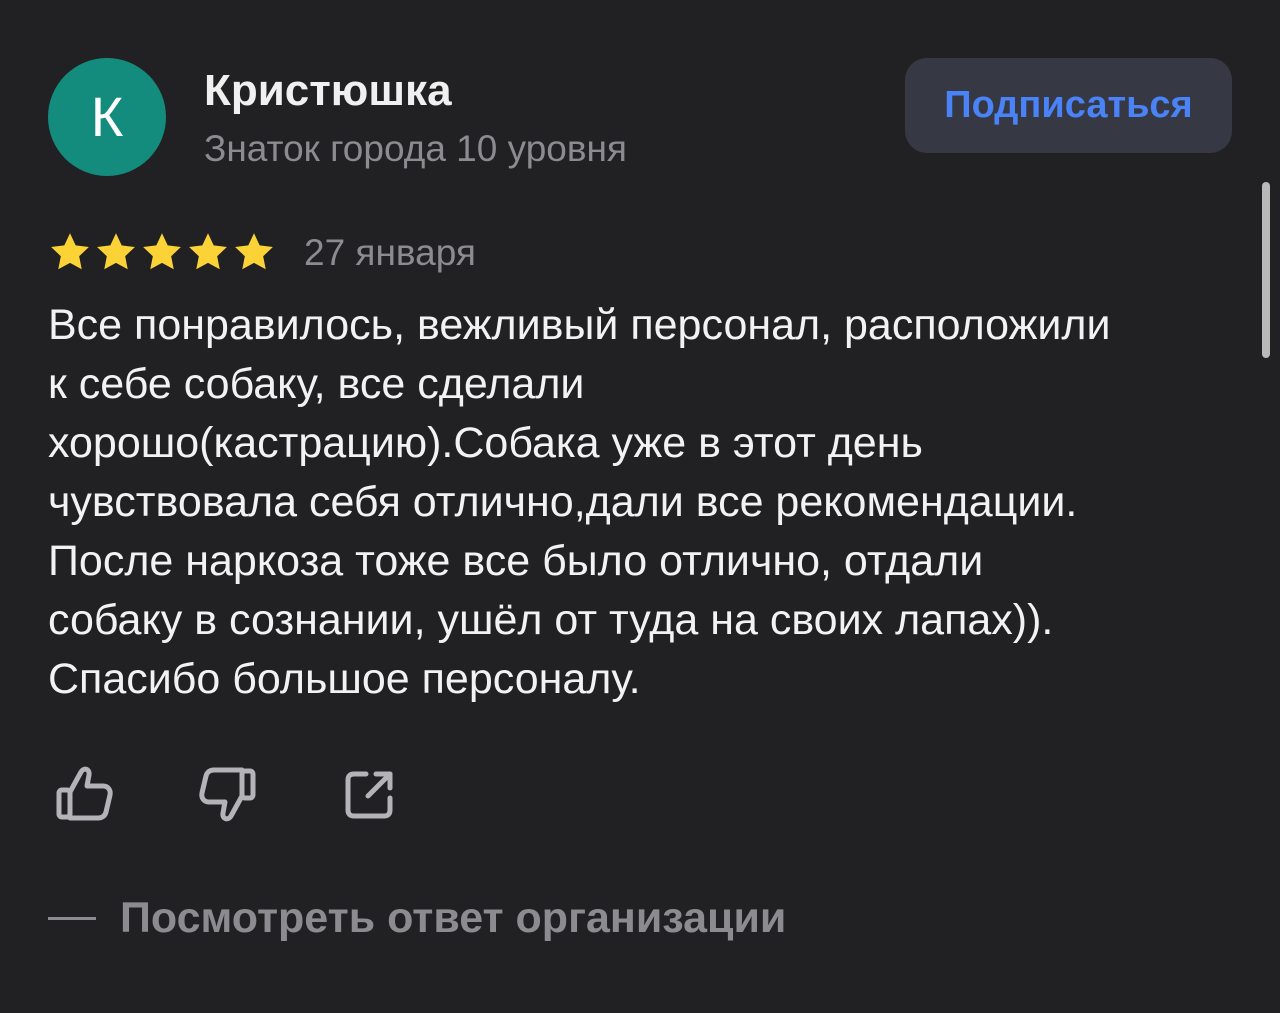 This screenshot has width=1280, height=1013. I want to click on review-date: 27 января, so click(390, 252).